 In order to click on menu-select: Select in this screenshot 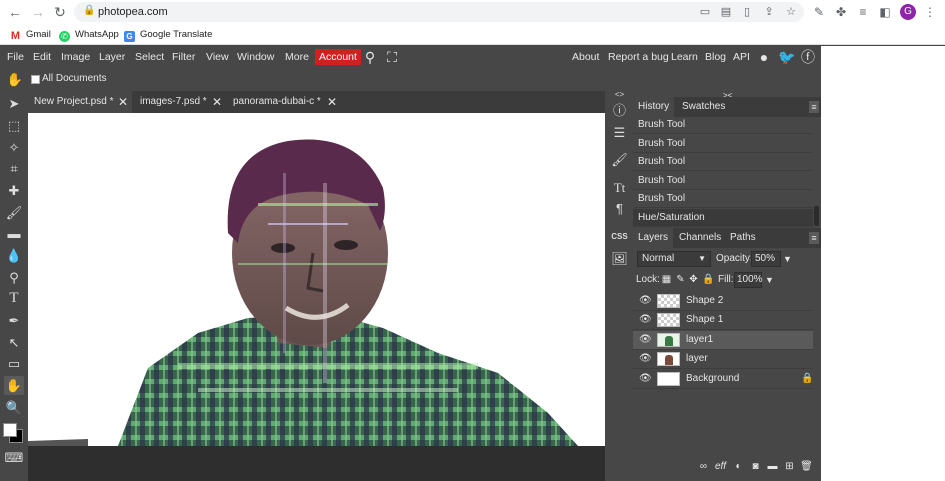, I will do `click(149, 57)`.